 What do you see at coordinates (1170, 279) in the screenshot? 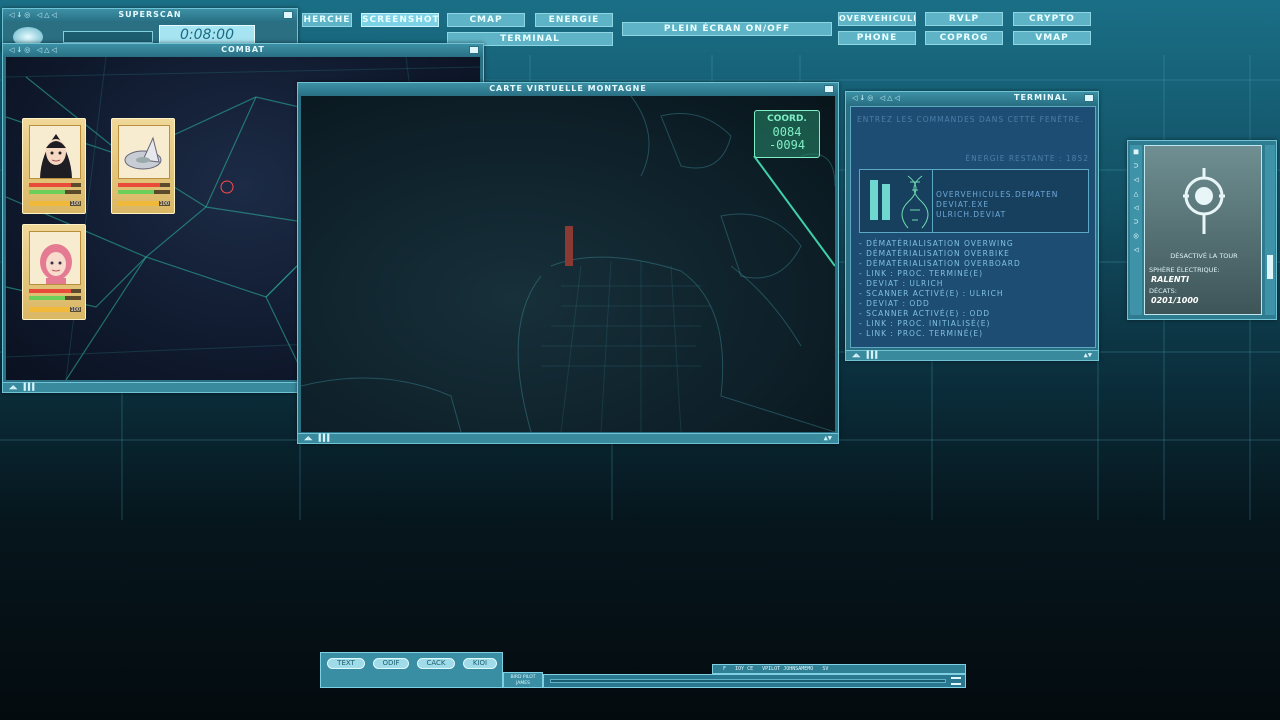
I see `sphere-value: RALENTI` at bounding box center [1170, 279].